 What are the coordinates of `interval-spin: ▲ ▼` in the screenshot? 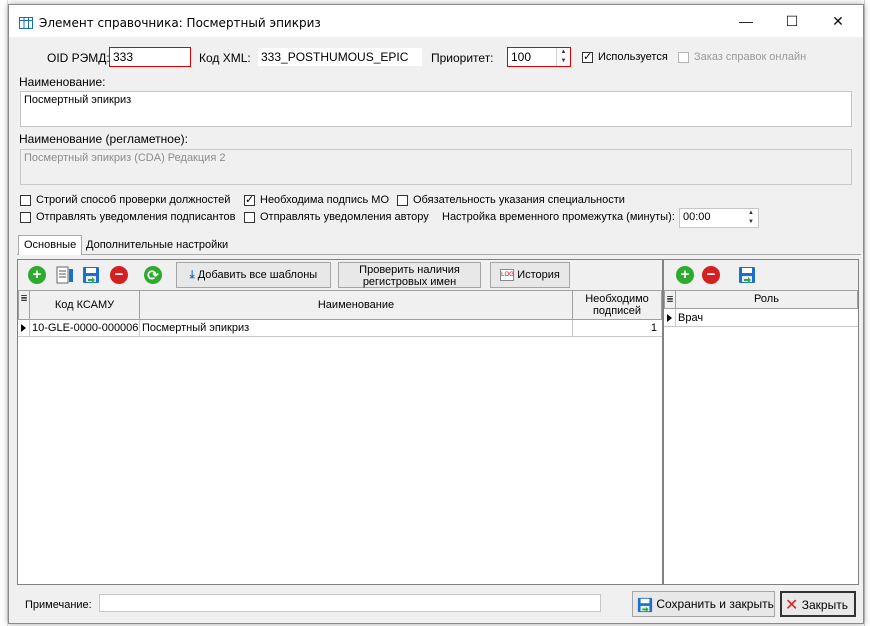 It's located at (751, 218).